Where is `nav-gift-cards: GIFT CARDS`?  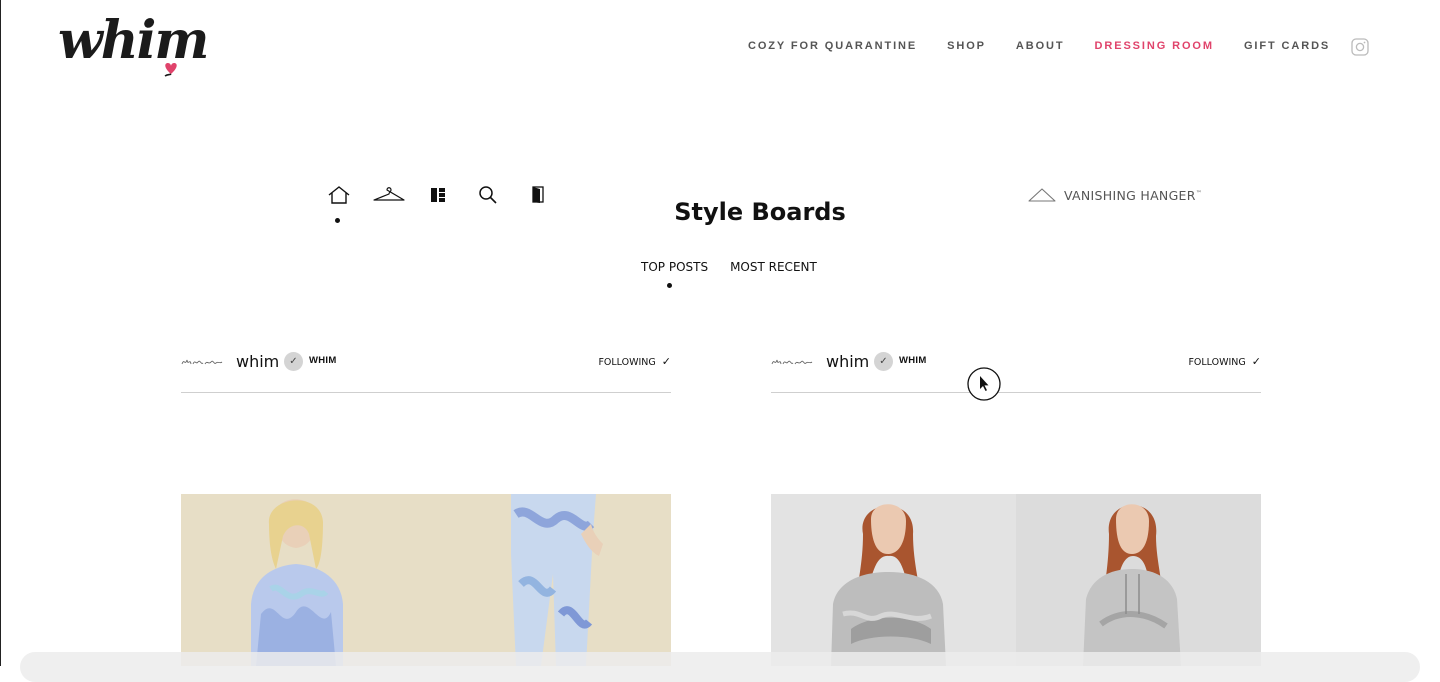
nav-gift-cards: GIFT CARDS is located at coordinates (1287, 46).